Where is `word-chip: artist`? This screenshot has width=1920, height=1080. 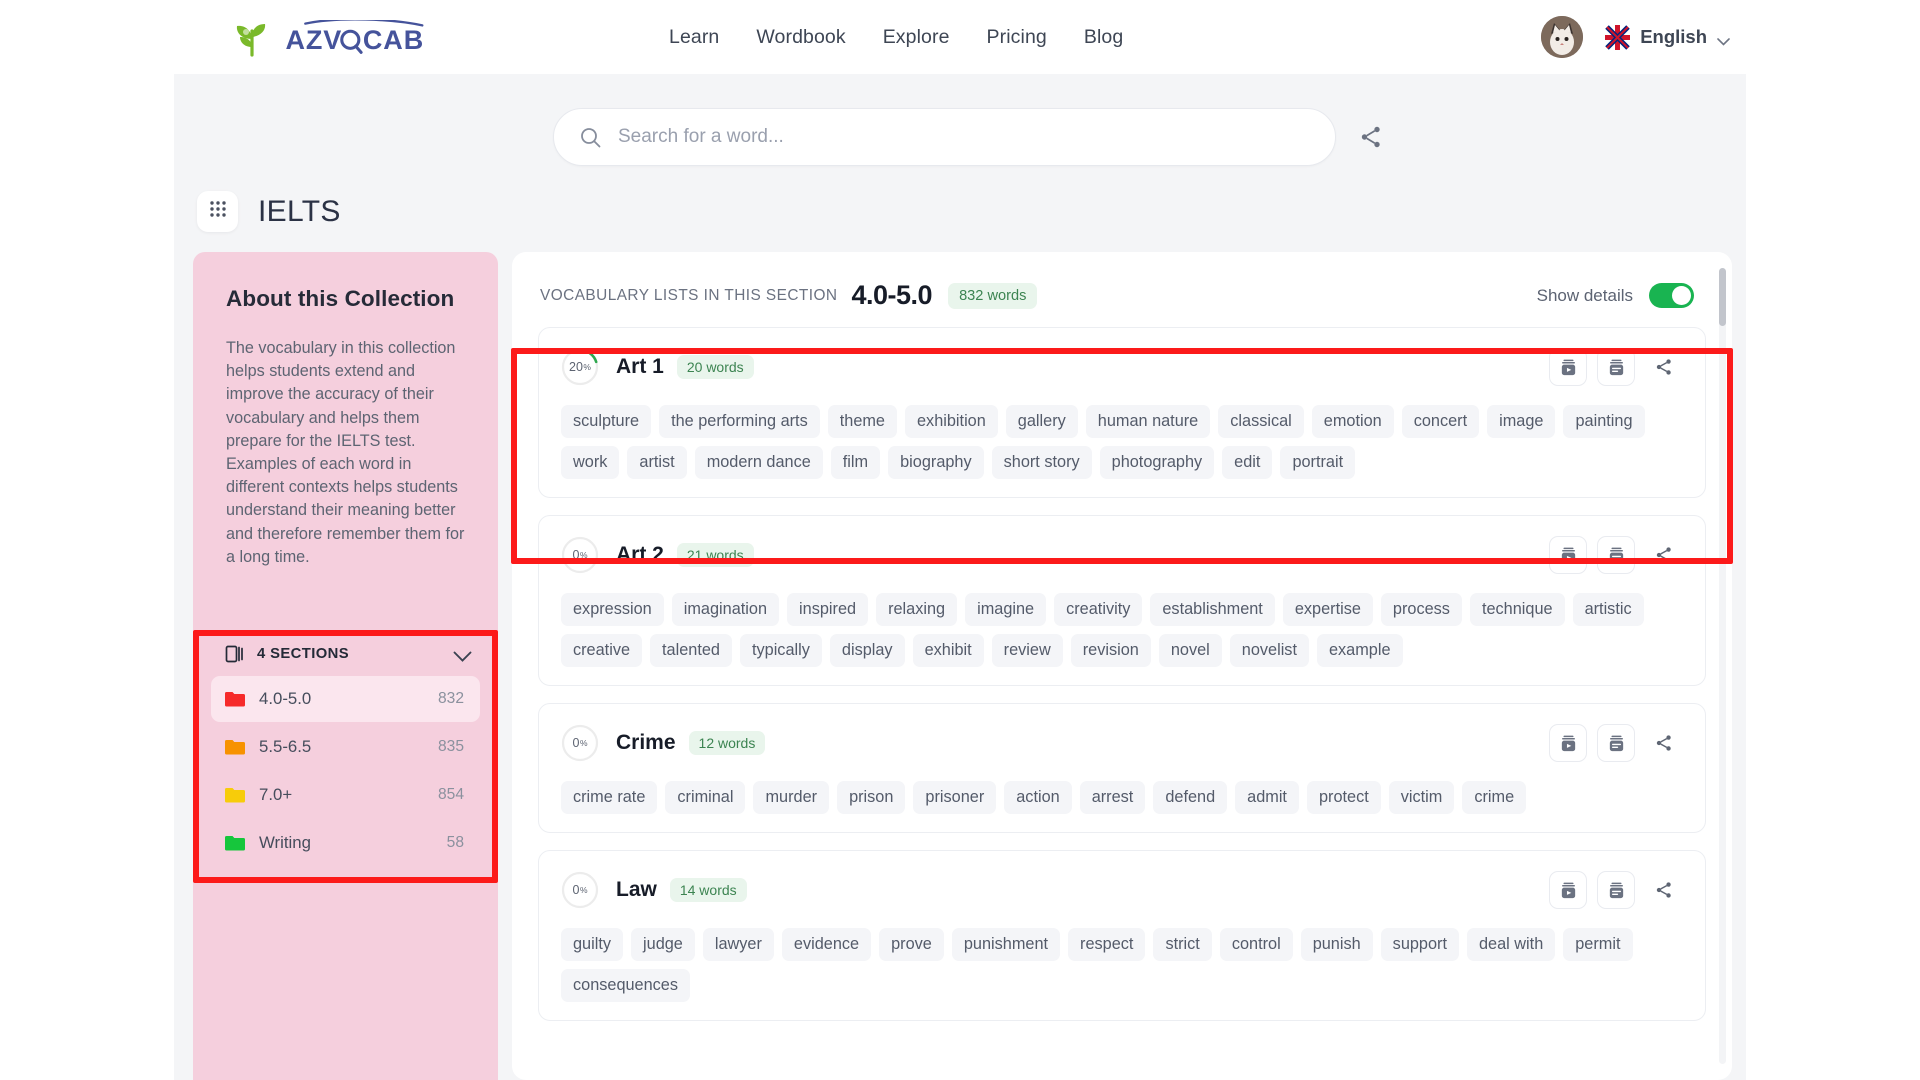
word-chip: artist is located at coordinates (657, 462).